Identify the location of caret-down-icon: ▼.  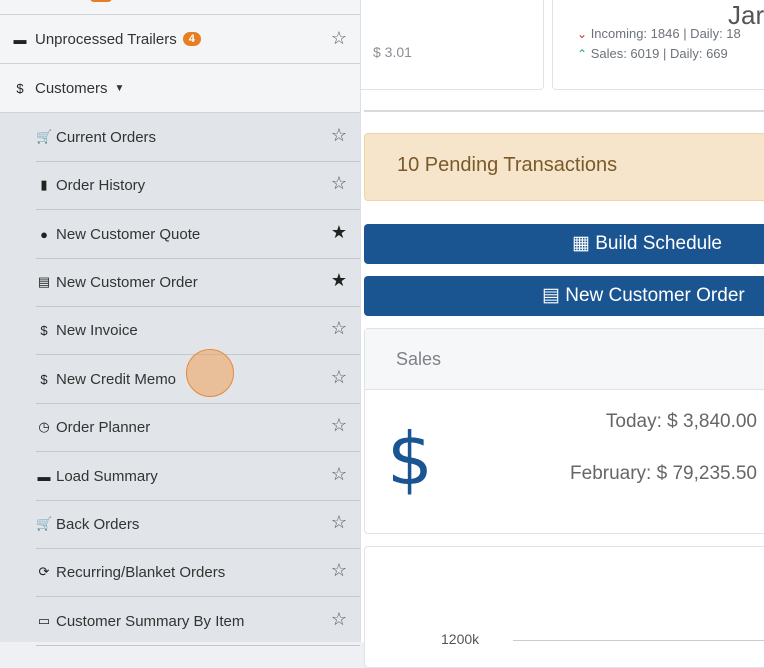
(119, 88).